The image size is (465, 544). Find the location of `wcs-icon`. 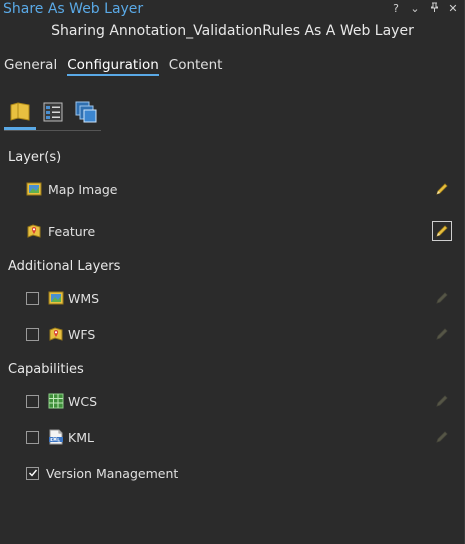

wcs-icon is located at coordinates (56, 401).